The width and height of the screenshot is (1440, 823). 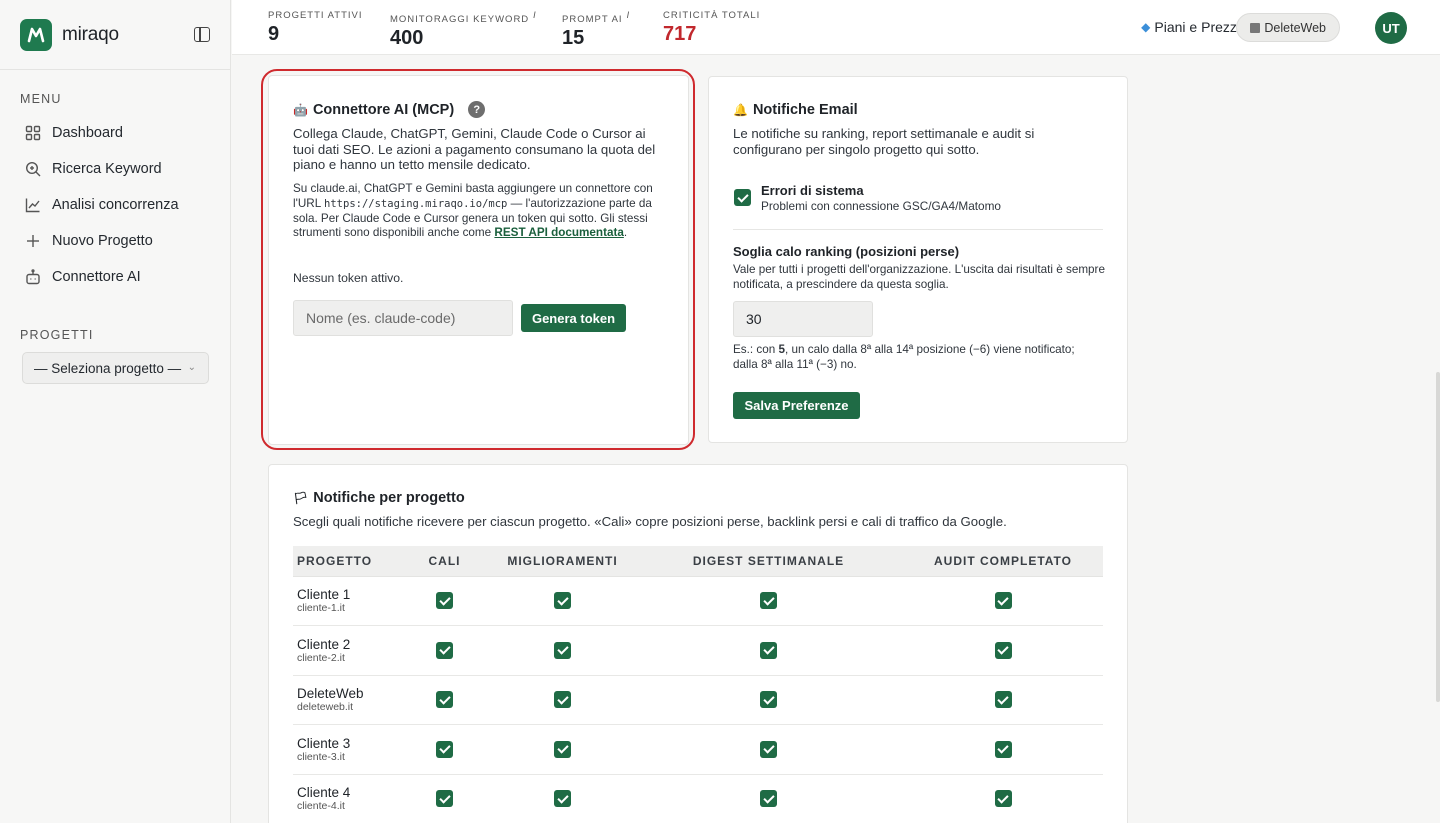 What do you see at coordinates (87, 133) in the screenshot?
I see `sidebar-item-label: Dashboard` at bounding box center [87, 133].